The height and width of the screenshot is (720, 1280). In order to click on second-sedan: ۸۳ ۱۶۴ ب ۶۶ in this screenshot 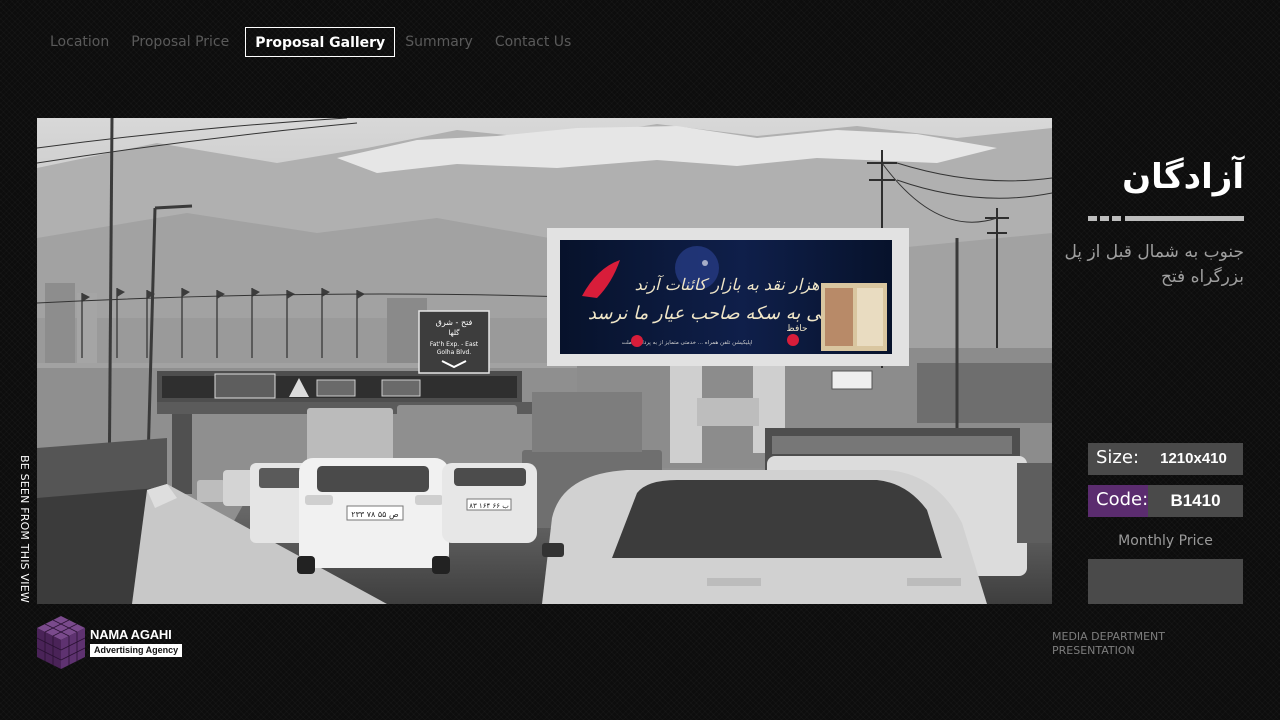, I will do `click(489, 503)`.